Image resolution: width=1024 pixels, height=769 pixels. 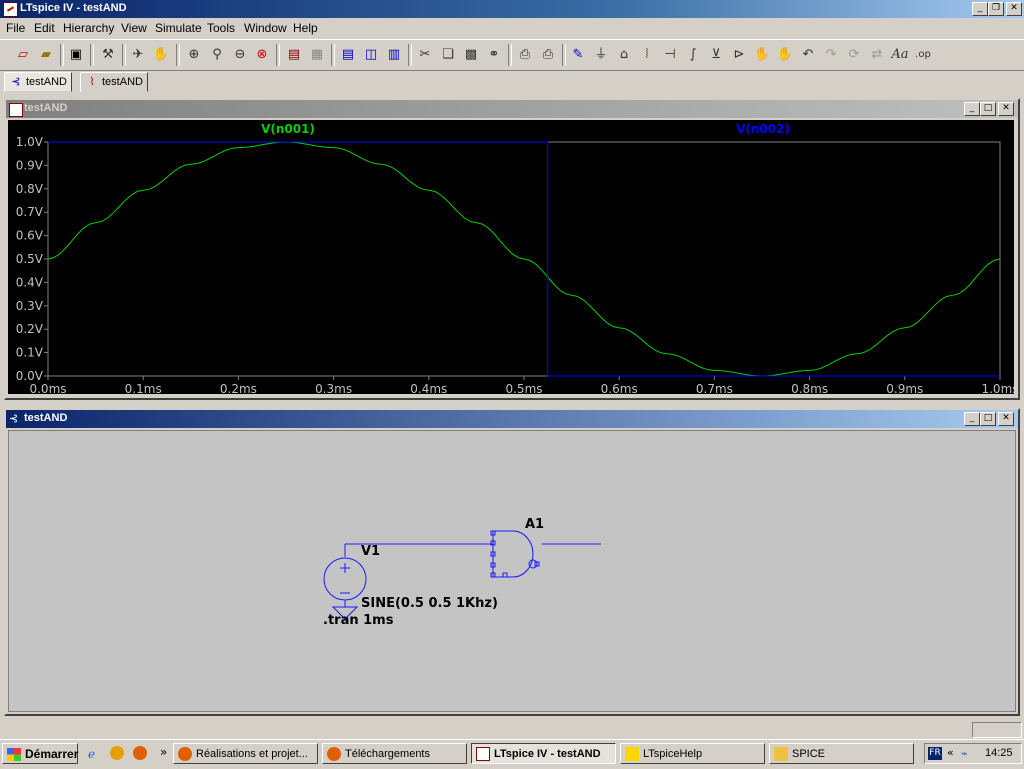 What do you see at coordinates (448, 55) in the screenshot?
I see `copy-icon: ❏` at bounding box center [448, 55].